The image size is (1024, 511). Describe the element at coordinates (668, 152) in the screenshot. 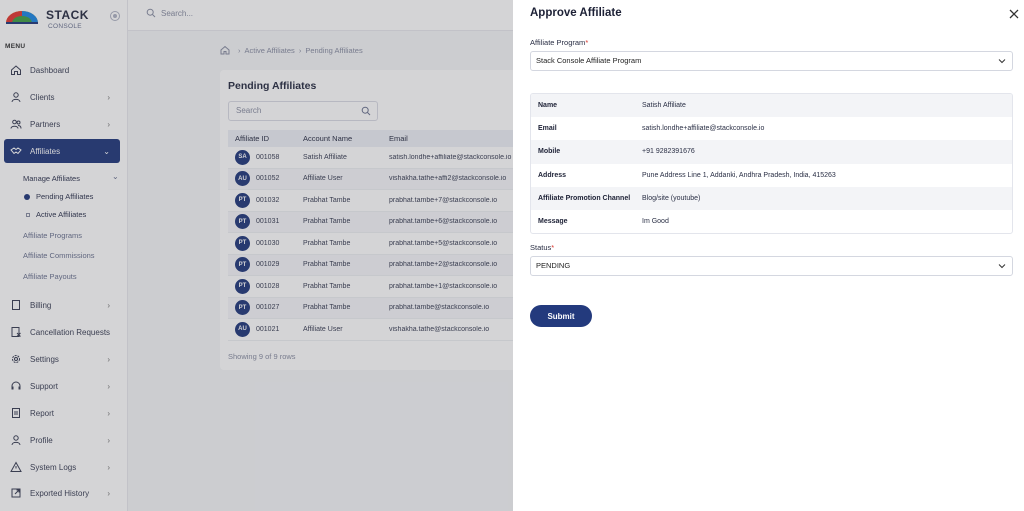

I see `detail-value: +91 9282391676` at that location.